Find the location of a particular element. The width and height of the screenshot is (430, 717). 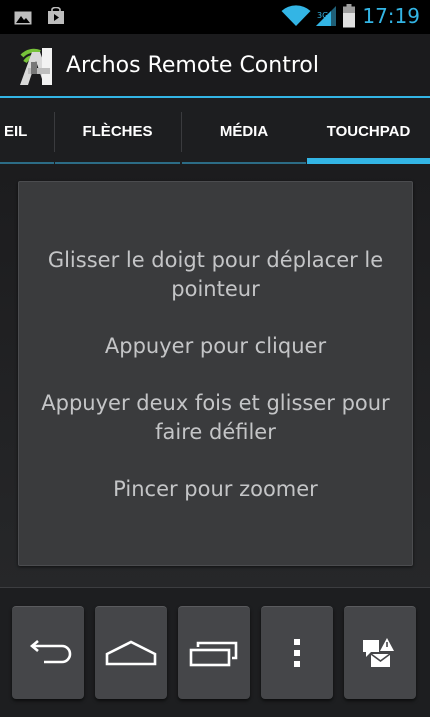

tab-label: FLÈCHES is located at coordinates (117, 131).